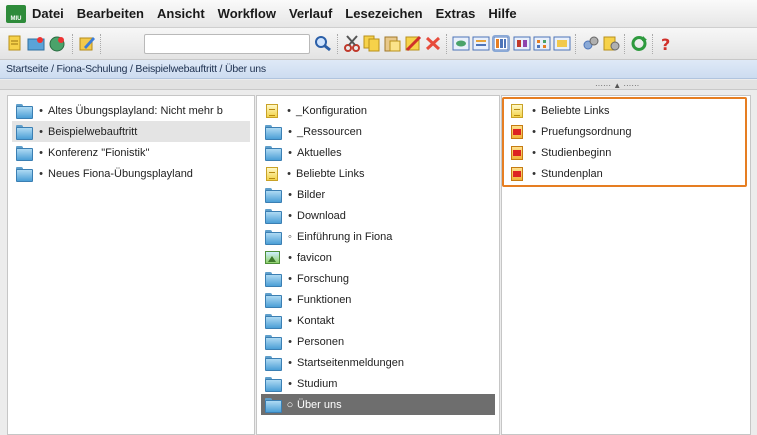 The height and width of the screenshot is (435, 757). Describe the element at coordinates (181, 13) in the screenshot. I see `menu-ansicht: Ansicht` at that location.